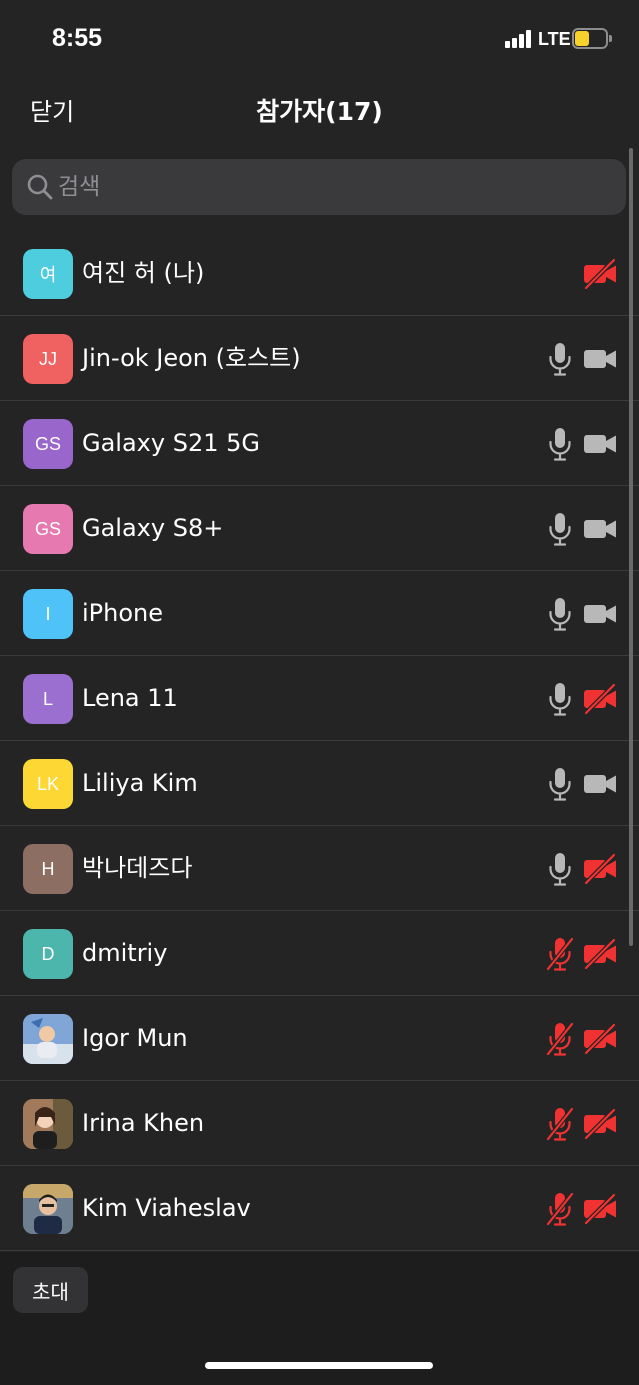 Image resolution: width=639 pixels, height=1385 pixels. Describe the element at coordinates (319, 1365) in the screenshot. I see `home-indicator` at that location.